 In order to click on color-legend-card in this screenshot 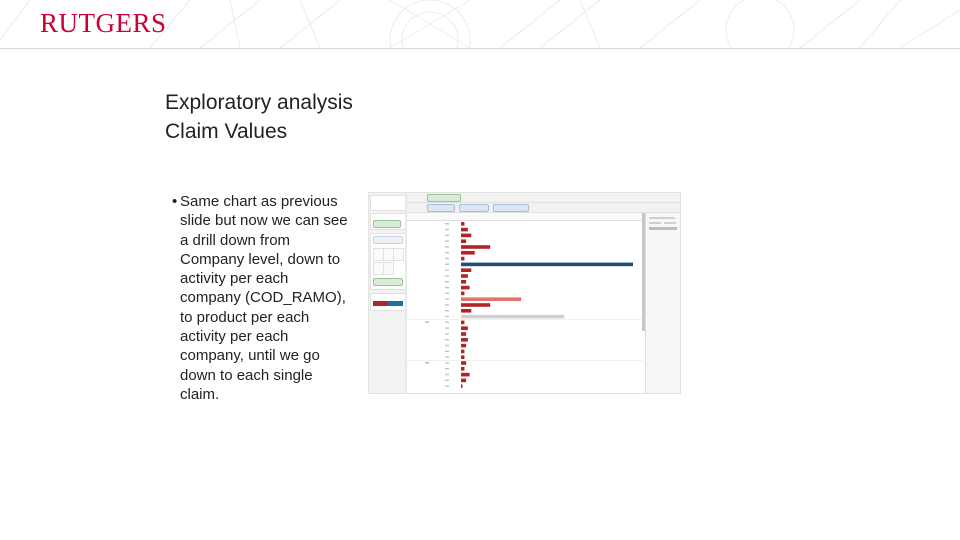, I will do `click(388, 302)`.